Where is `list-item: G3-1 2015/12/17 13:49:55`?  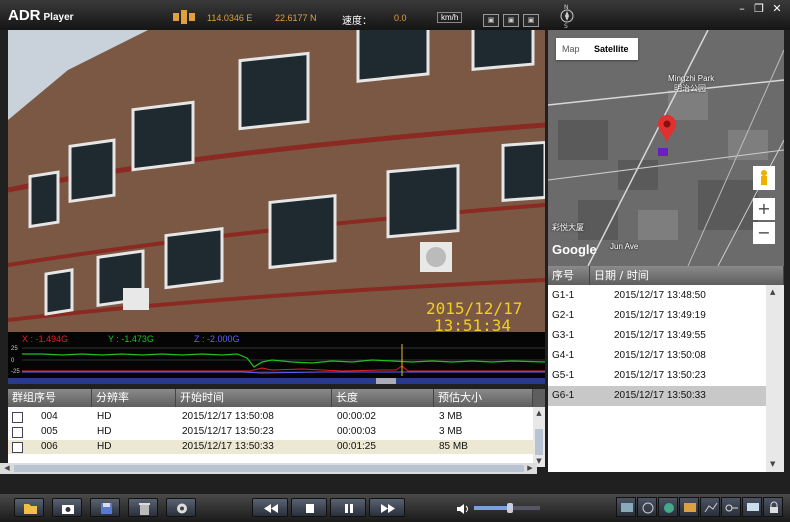
list-item: G3-1 2015/12/17 13:49:55 is located at coordinates (657, 336).